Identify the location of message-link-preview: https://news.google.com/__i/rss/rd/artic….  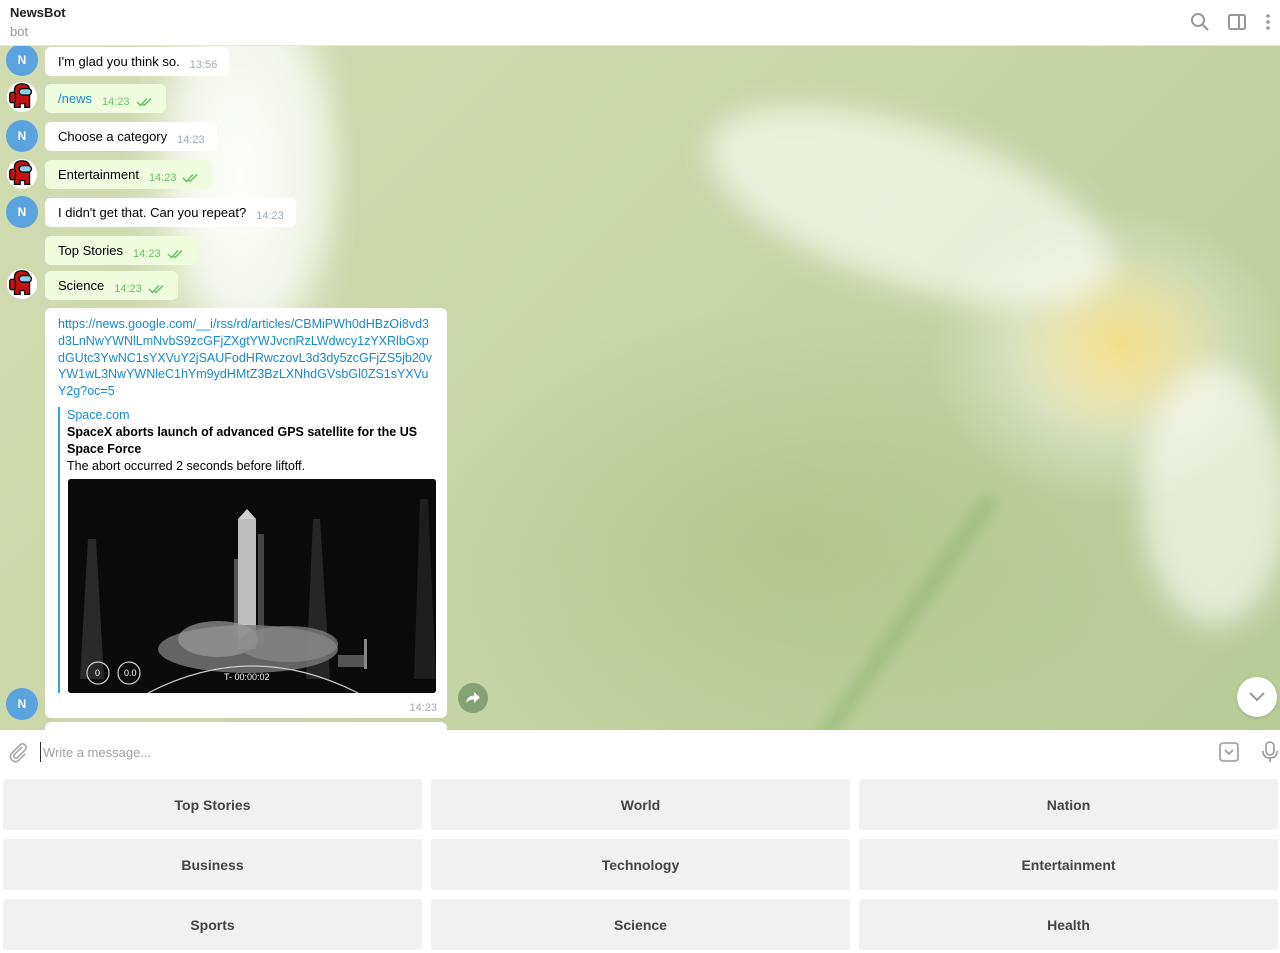
(246, 513).